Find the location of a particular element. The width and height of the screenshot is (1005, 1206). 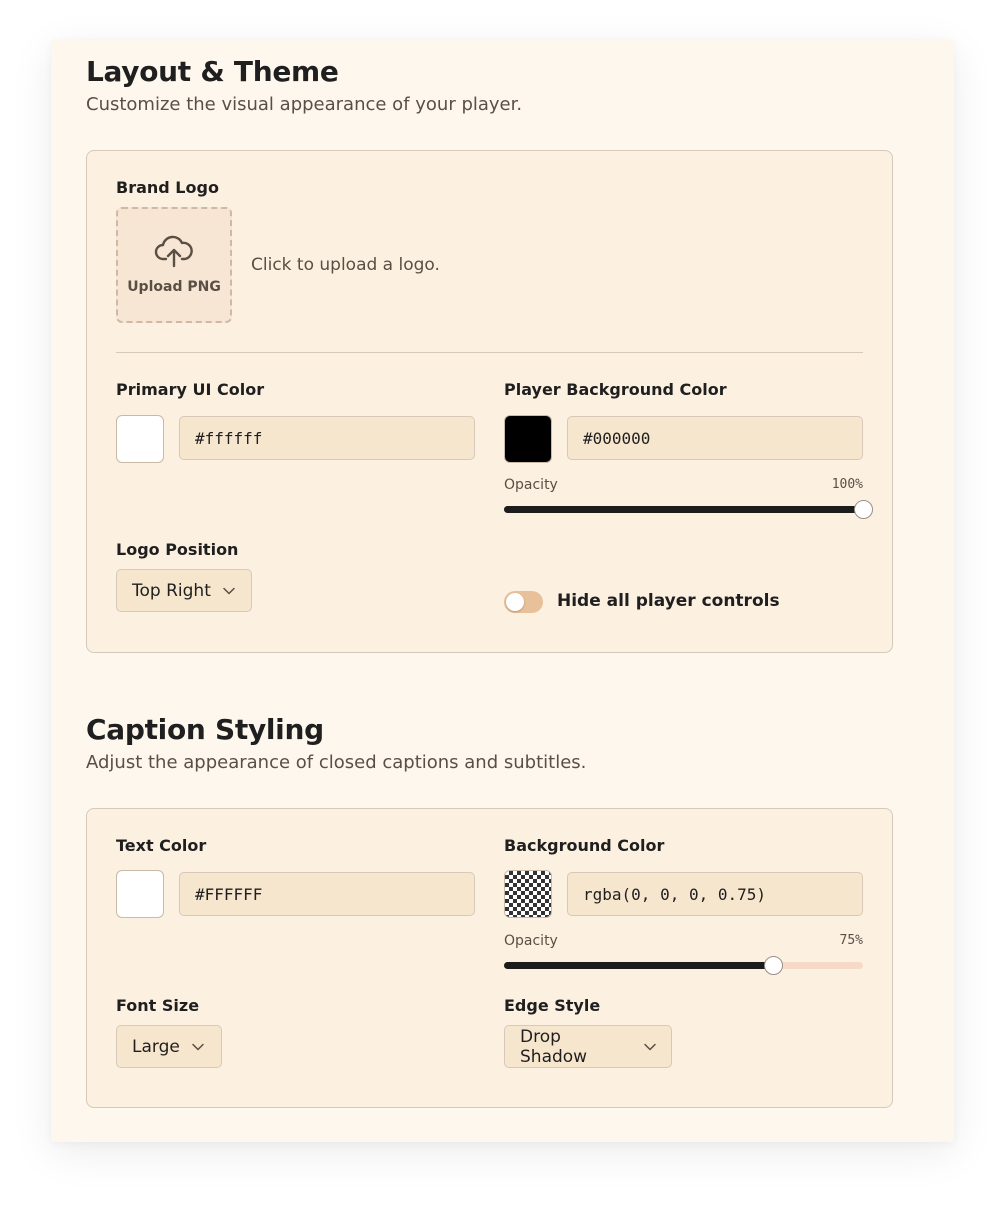

caption-opacity-slider-thumb is located at coordinates (774, 965).